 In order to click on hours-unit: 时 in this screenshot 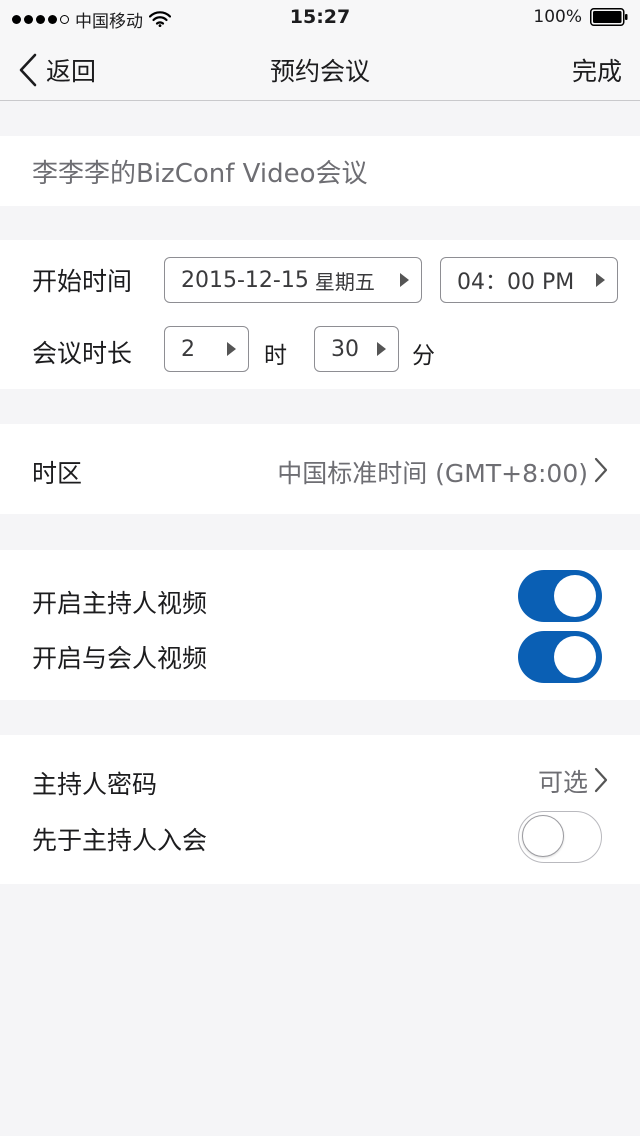, I will do `click(275, 356)`.